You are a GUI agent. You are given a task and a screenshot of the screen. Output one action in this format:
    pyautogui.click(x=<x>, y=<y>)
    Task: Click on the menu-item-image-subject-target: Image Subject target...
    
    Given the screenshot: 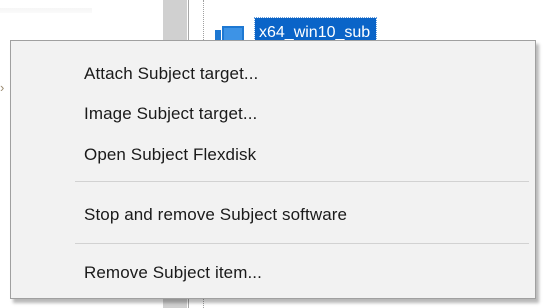 What is the action you would take?
    pyautogui.click(x=273, y=114)
    